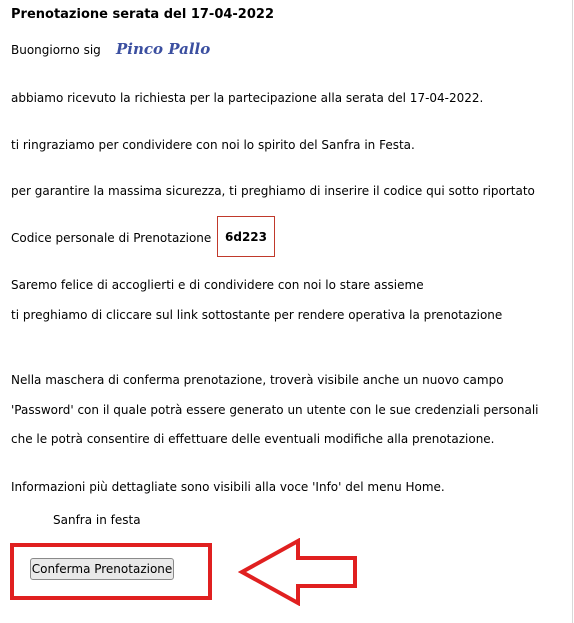 This screenshot has height=623, width=574. I want to click on page-title: Prenotazione serata del 17-04-2022, so click(142, 14).